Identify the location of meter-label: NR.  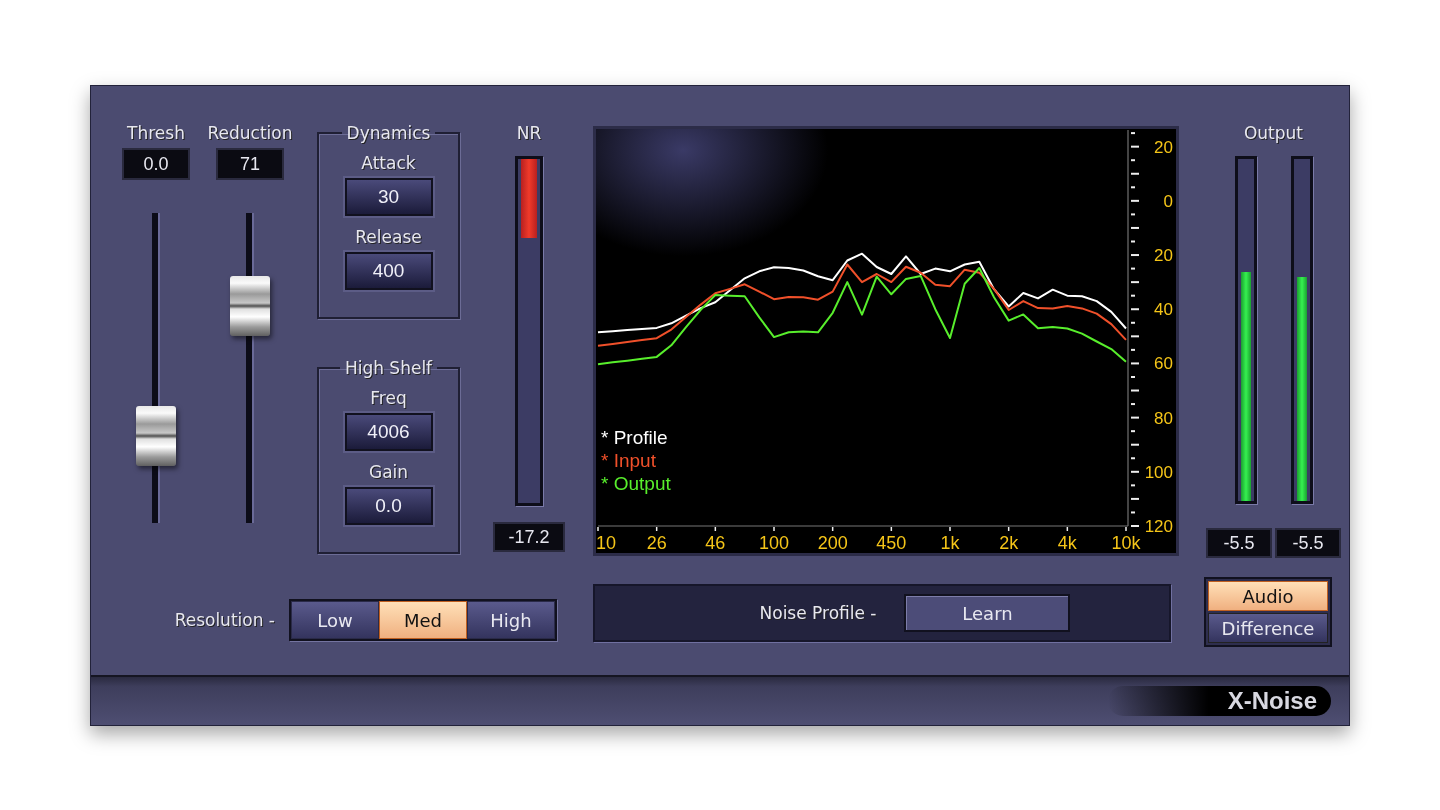
(529, 133).